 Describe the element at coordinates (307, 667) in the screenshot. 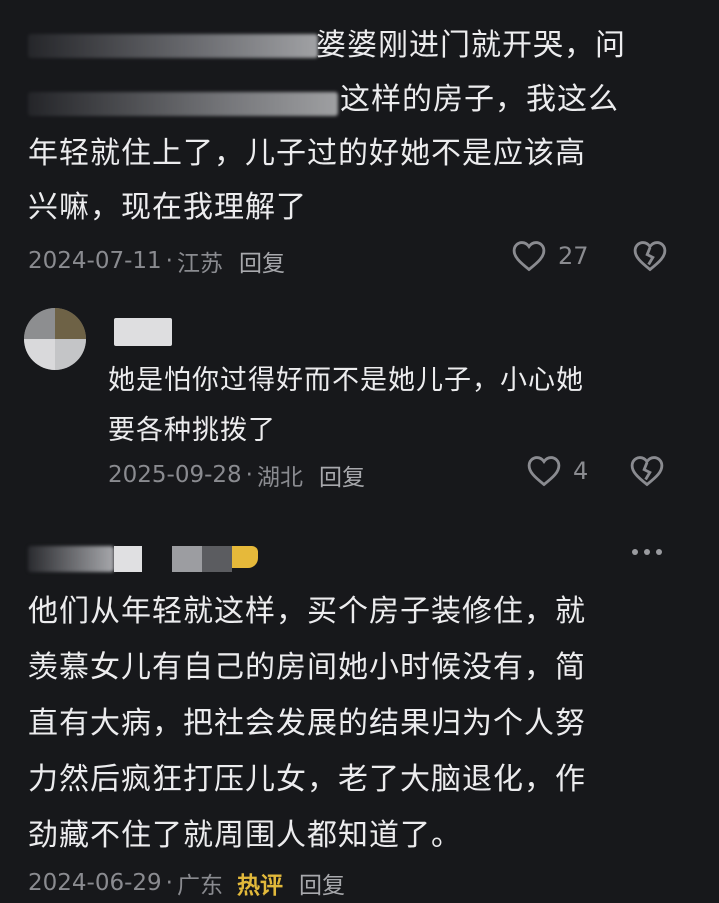

I see `comment-text-line: 羡慕女儿有自己的房间她小时候没有，简` at that location.